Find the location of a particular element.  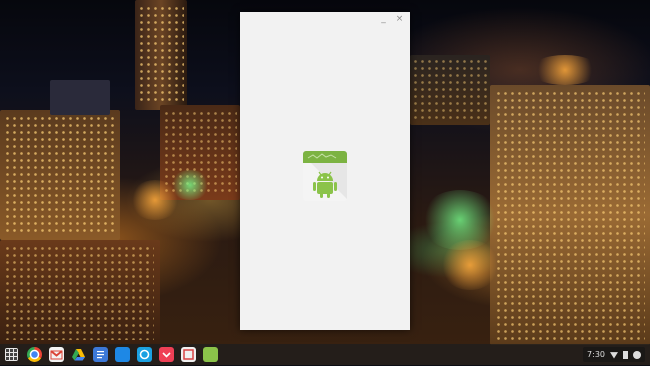

tower-lights is located at coordinates (161, 55).